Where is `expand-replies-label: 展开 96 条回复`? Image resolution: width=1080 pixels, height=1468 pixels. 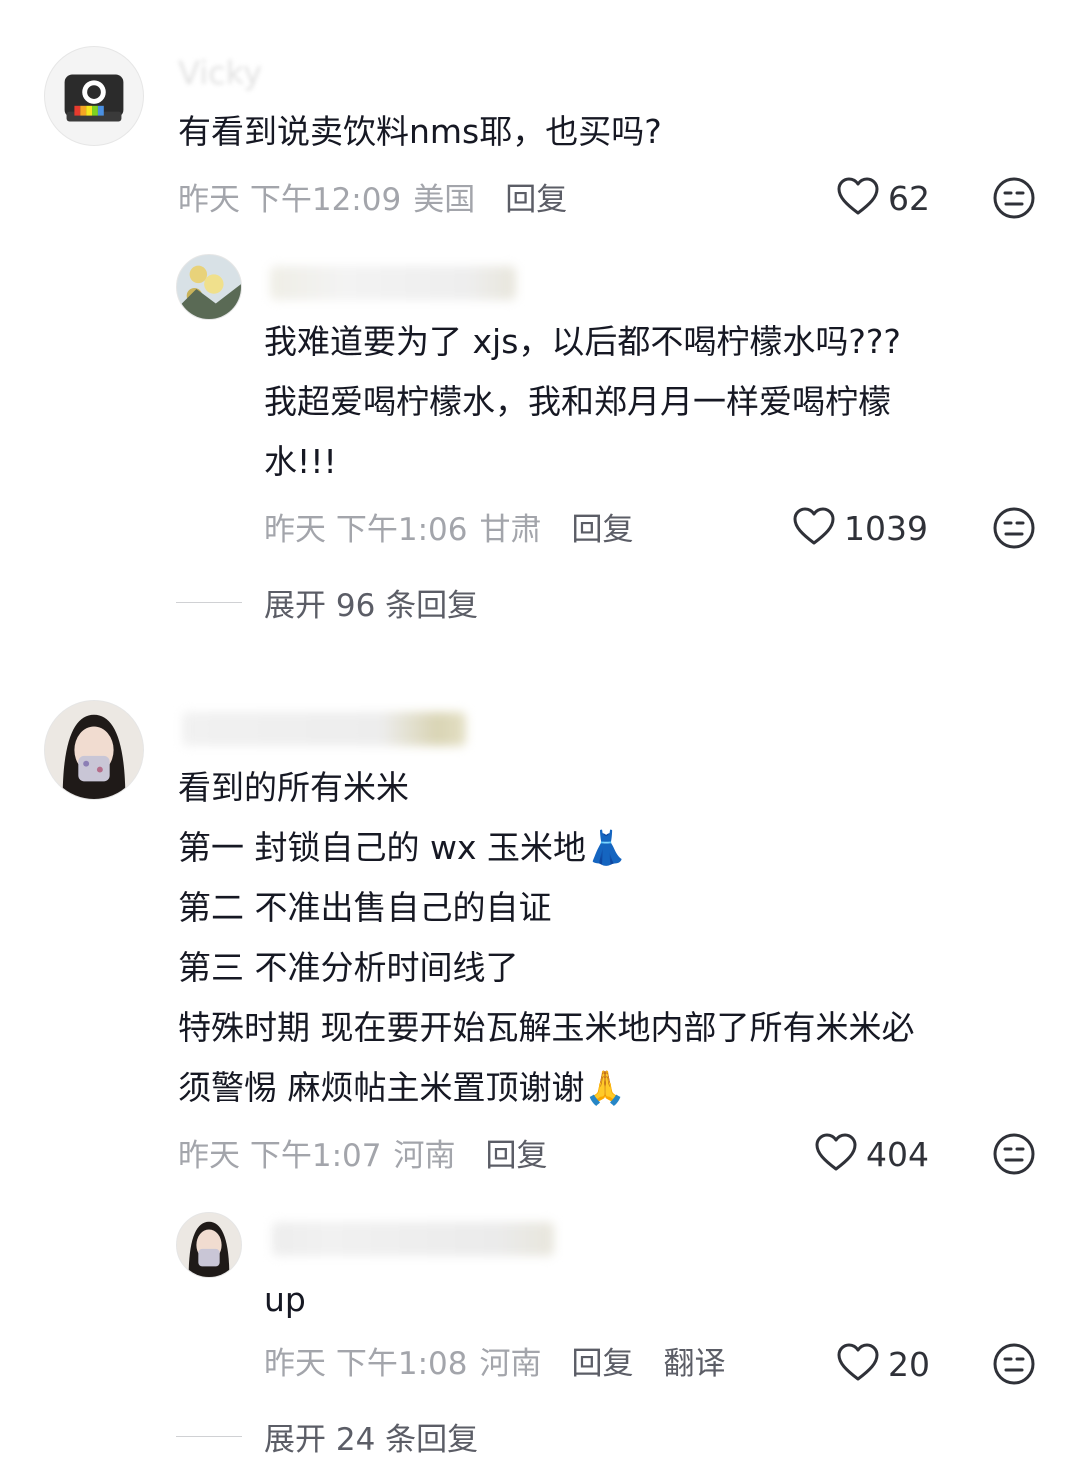 expand-replies-label: 展开 96 条回复 is located at coordinates (371, 605).